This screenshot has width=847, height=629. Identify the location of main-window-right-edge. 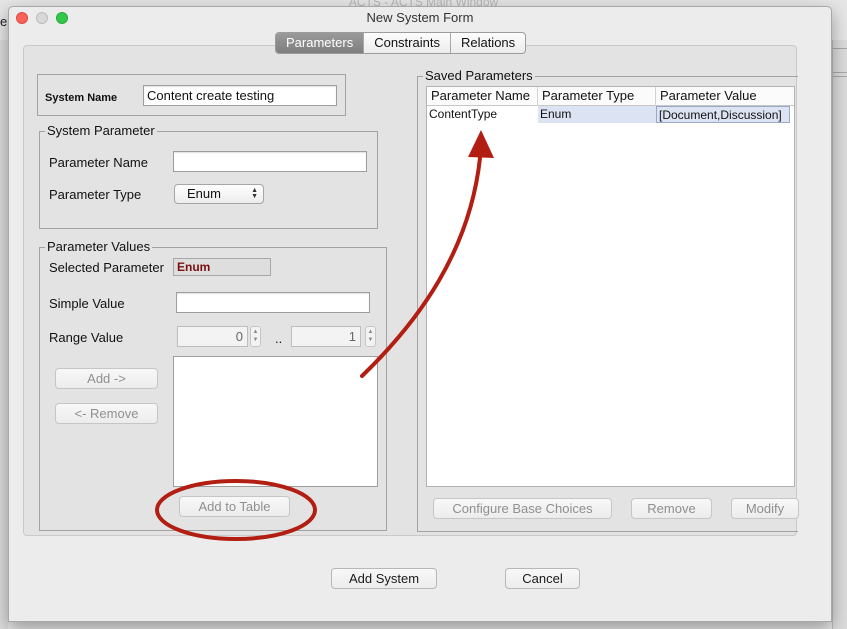
(839, 334).